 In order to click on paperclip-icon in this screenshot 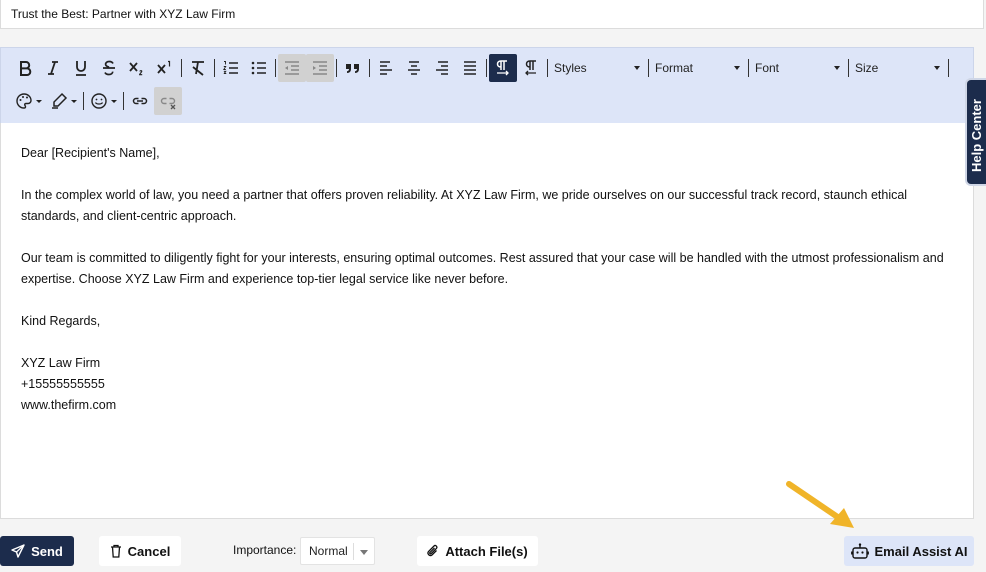, I will do `click(432, 550)`.